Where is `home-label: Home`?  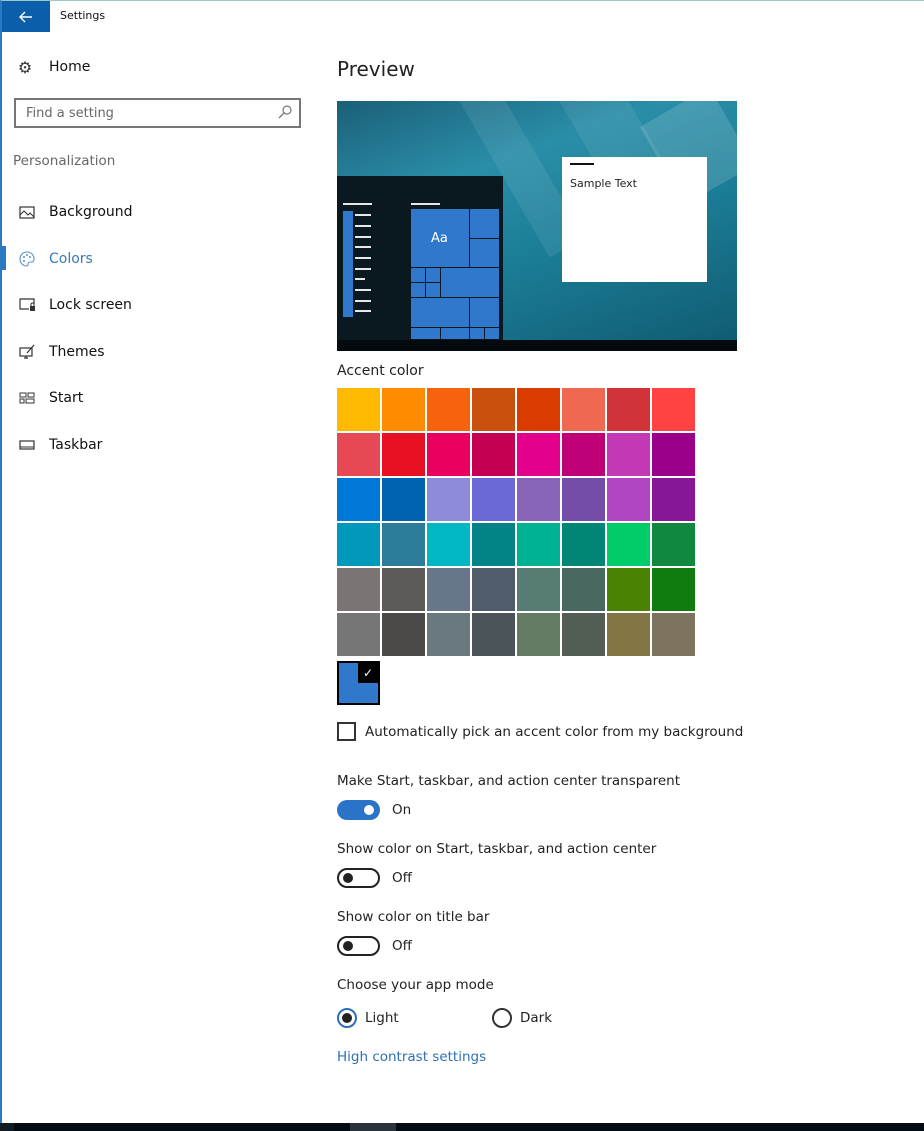
home-label: Home is located at coordinates (70, 67).